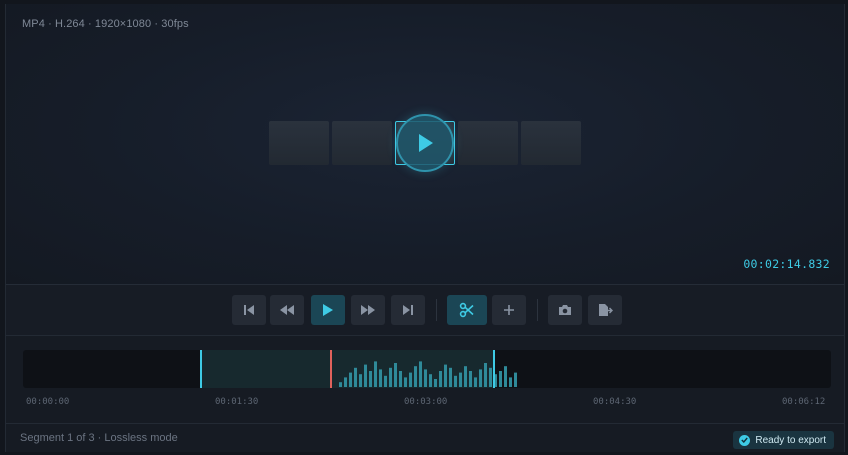 This screenshot has height=455, width=848. I want to click on export-file-icon, so click(605, 310).